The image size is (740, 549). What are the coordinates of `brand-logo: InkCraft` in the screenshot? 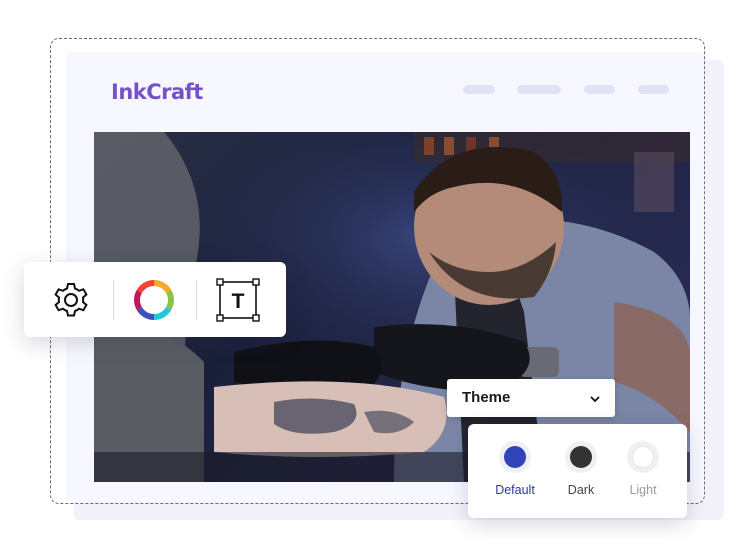 It's located at (157, 92).